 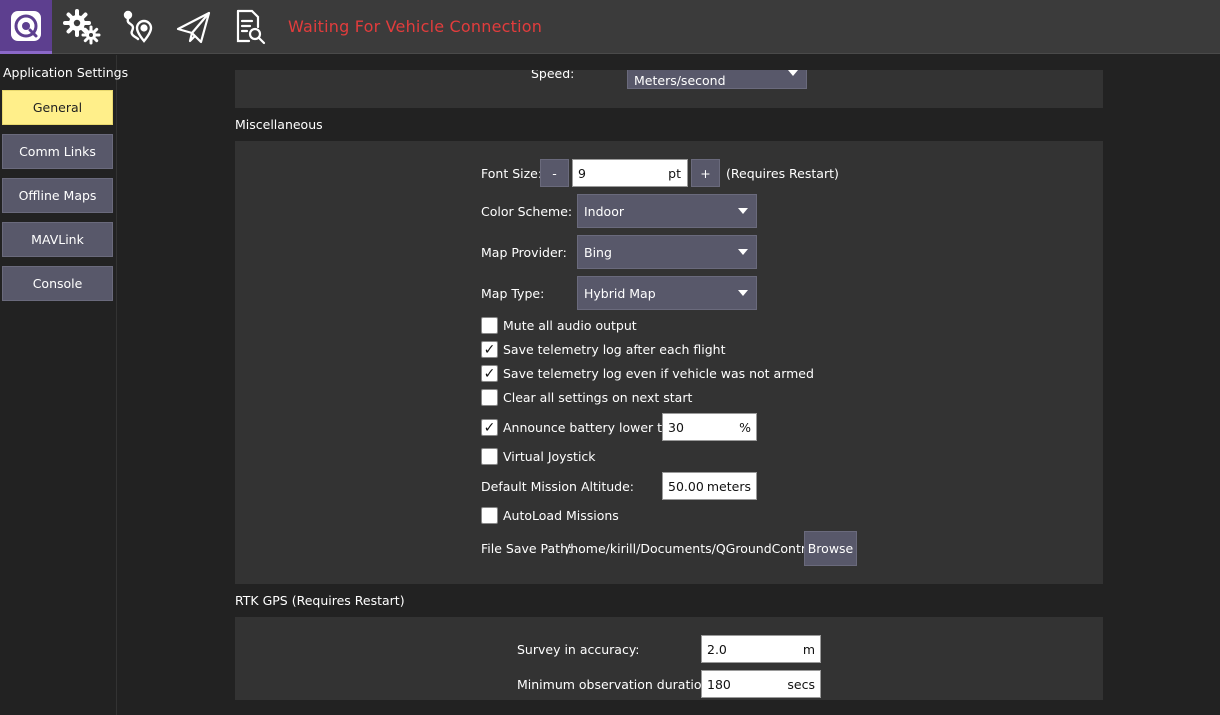 I want to click on survey-accuracy-label: Survey in accuracy:, so click(x=578, y=649).